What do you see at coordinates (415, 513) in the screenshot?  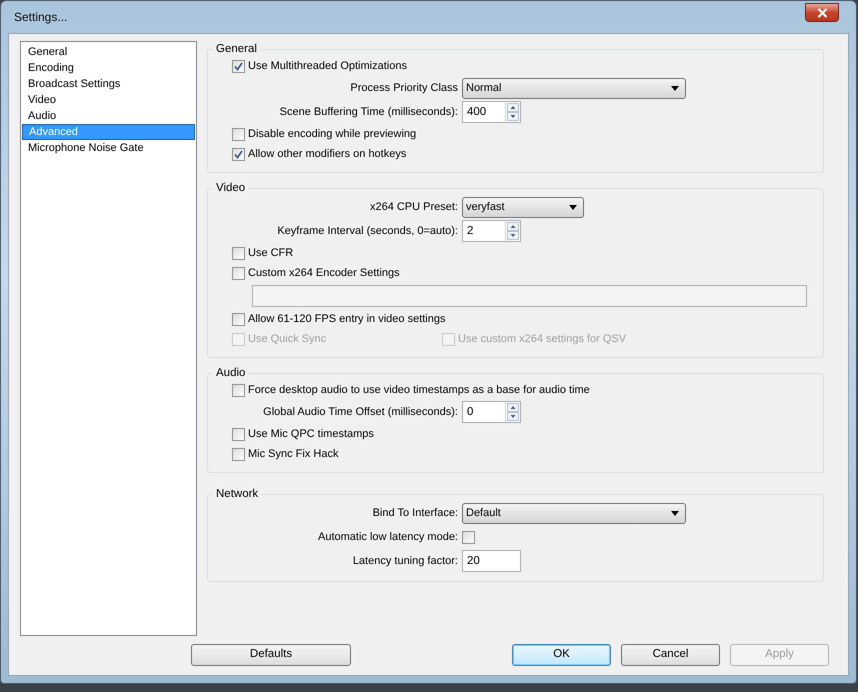 I see `field-label: Bind To Interface:` at bounding box center [415, 513].